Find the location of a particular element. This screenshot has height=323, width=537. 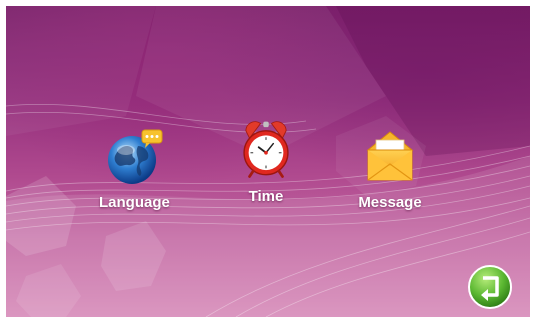

menu-item-message: Message is located at coordinates (390, 167).